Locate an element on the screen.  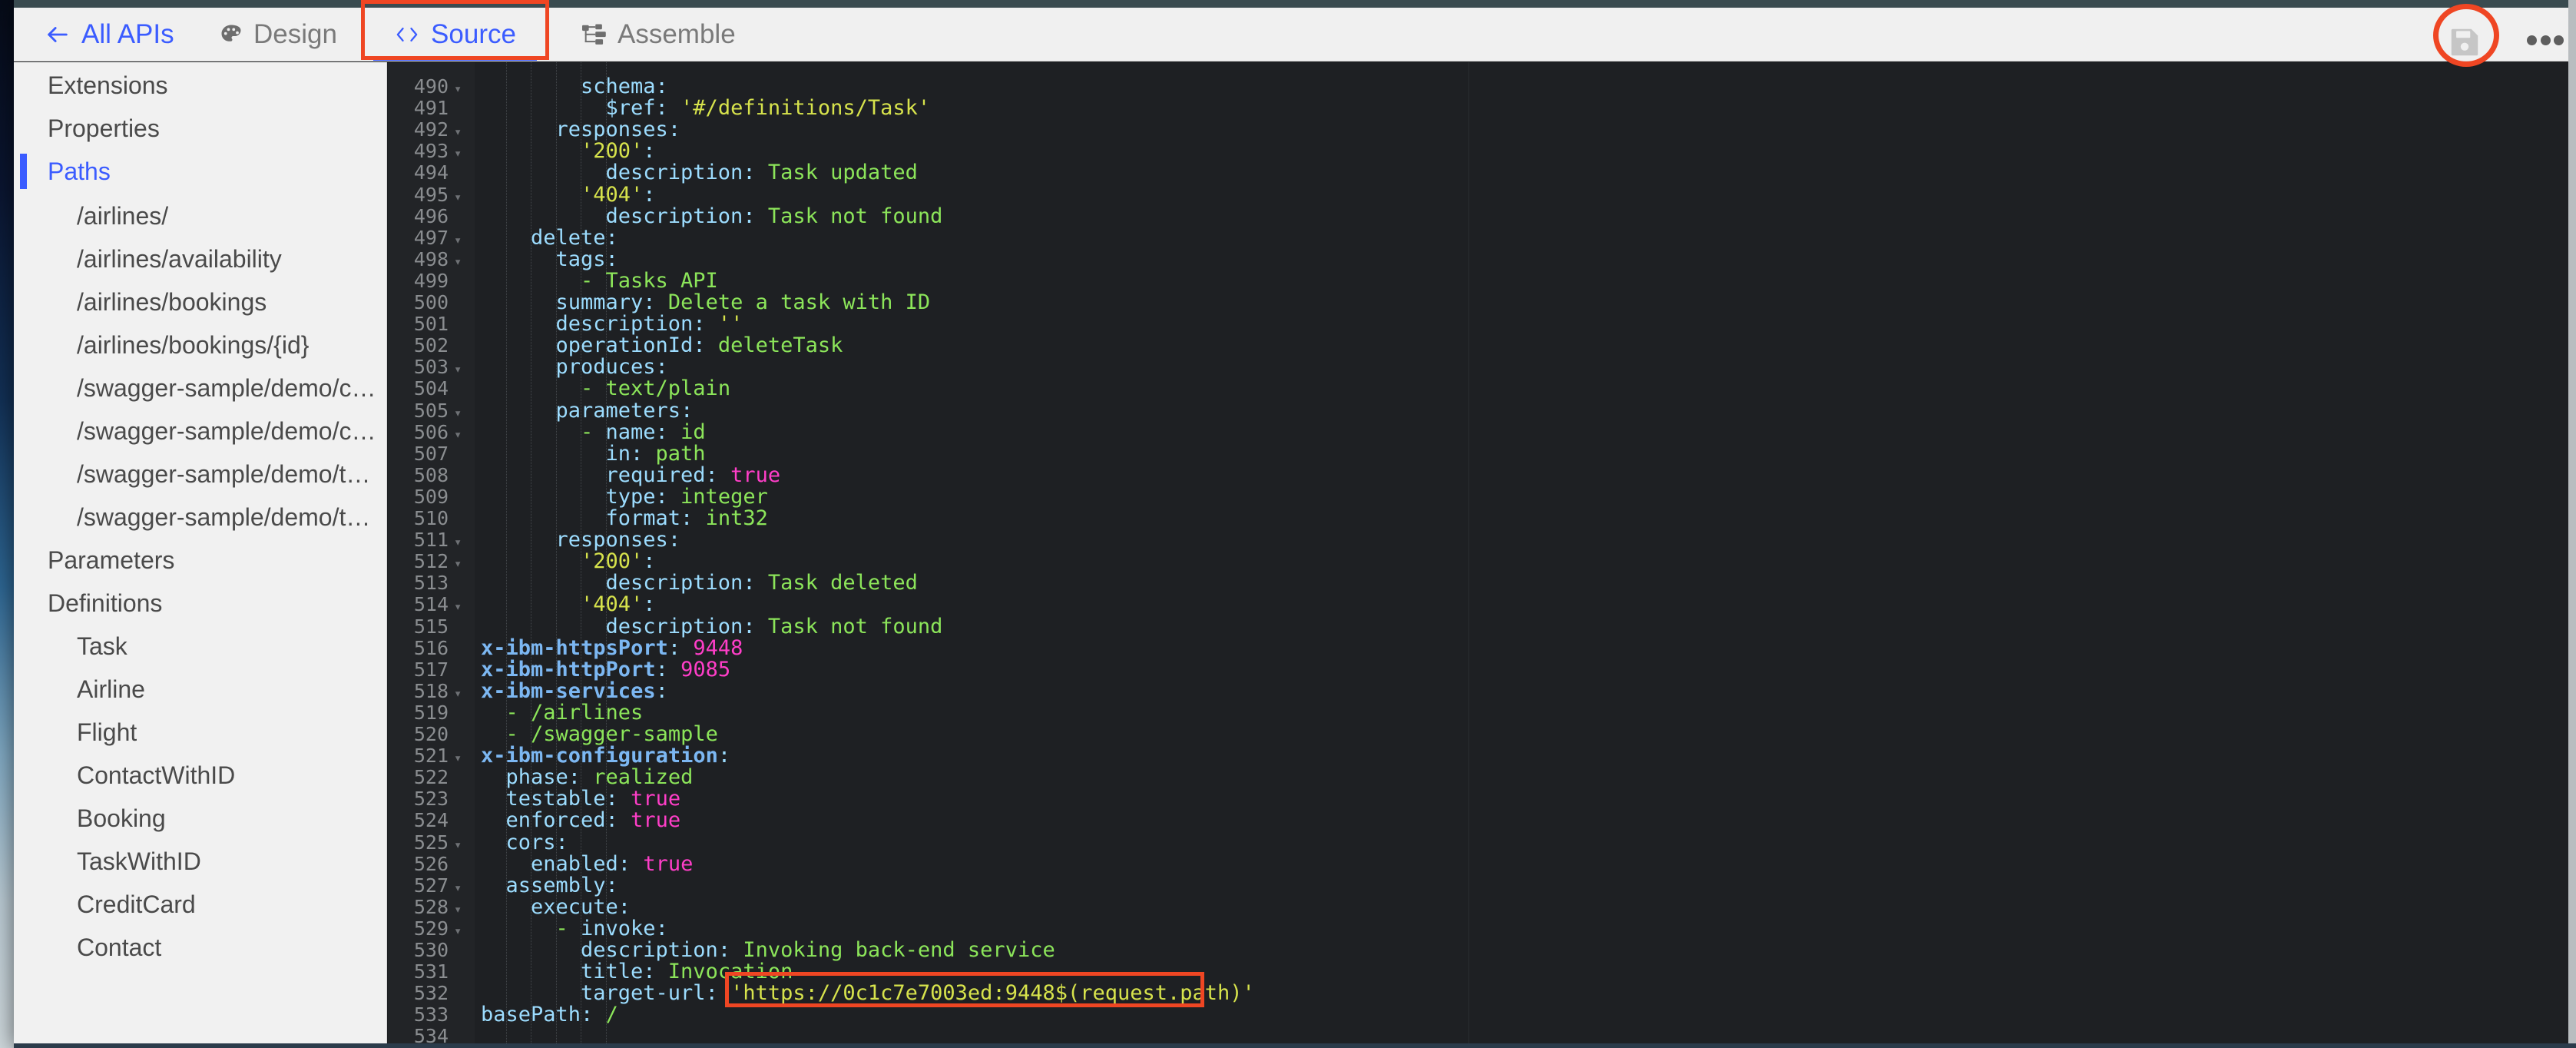
code-line: type: integer is located at coordinates (687, 497).